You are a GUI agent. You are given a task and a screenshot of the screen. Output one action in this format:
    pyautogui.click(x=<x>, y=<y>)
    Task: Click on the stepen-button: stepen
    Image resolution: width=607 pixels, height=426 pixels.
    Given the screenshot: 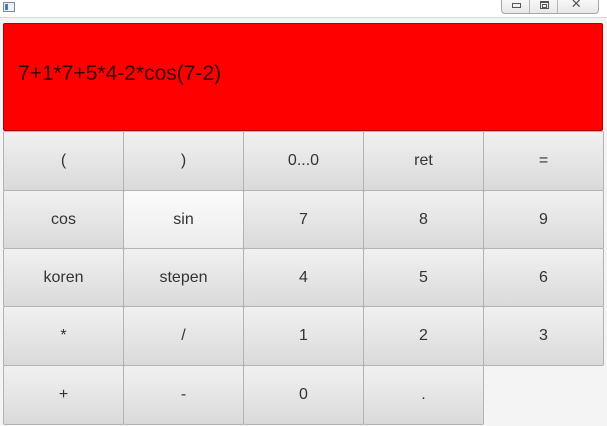 What is the action you would take?
    pyautogui.click(x=183, y=277)
    